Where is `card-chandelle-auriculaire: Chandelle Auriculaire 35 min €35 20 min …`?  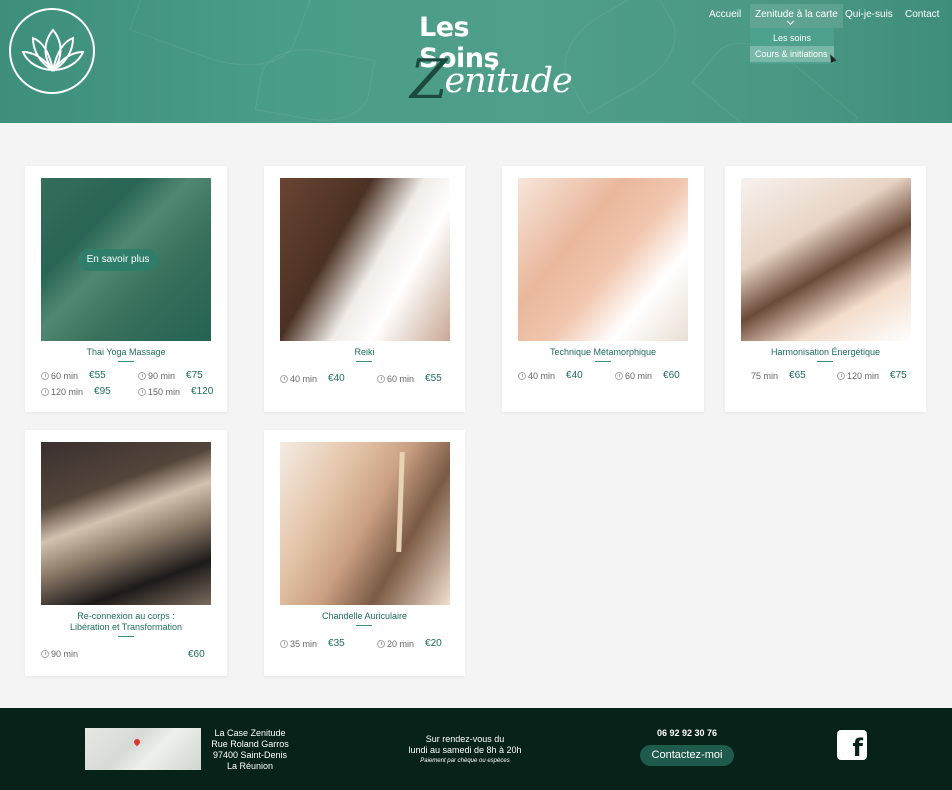 card-chandelle-auriculaire: Chandelle Auriculaire 35 min €35 20 min … is located at coordinates (364, 553).